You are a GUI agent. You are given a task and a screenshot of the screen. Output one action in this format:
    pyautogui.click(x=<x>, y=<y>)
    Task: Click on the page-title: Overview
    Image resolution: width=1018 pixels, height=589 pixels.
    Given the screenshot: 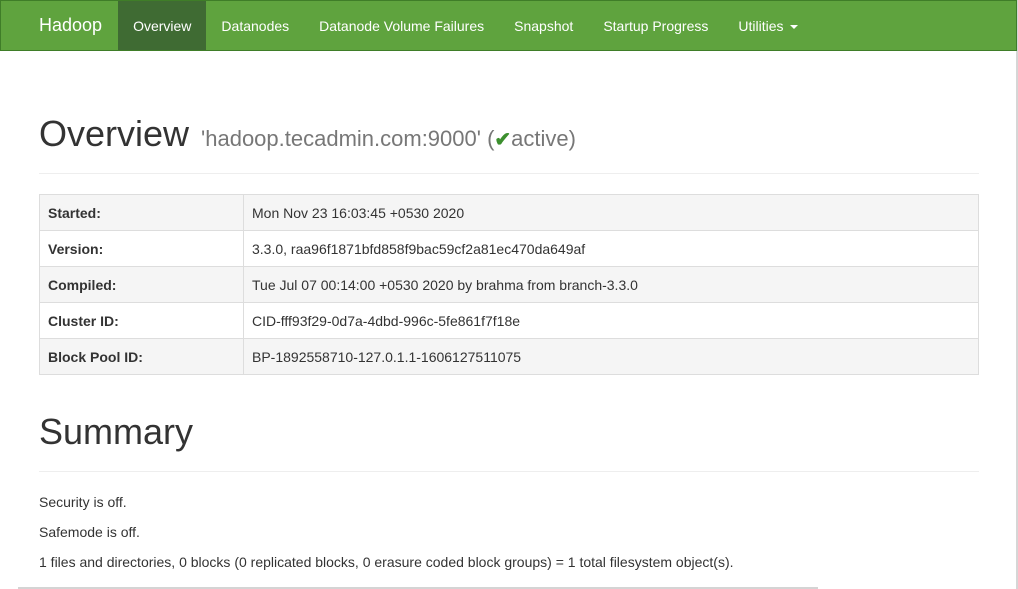 What is the action you would take?
    pyautogui.click(x=114, y=133)
    